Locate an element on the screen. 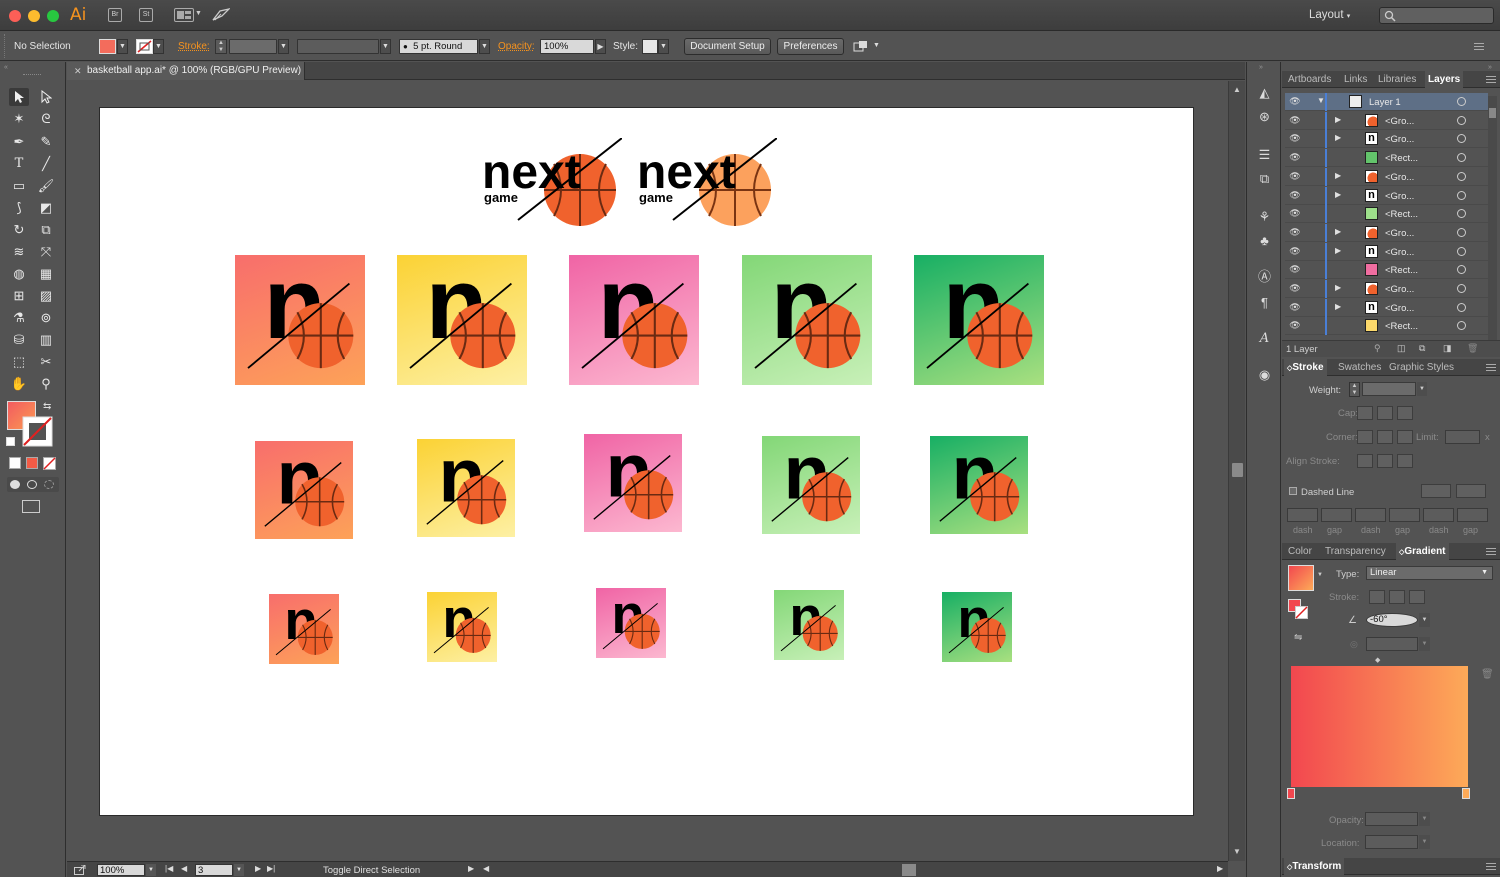 This screenshot has height=877, width=1500. artboard-tool-icon: ⬚ is located at coordinates (19, 362).